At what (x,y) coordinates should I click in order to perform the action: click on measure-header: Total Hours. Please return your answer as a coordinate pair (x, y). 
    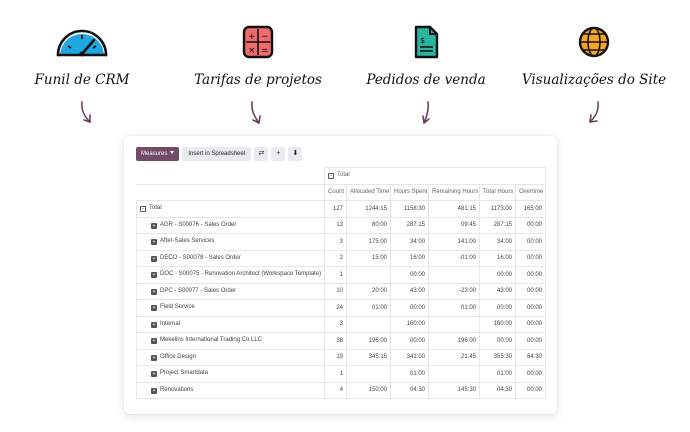
    Looking at the image, I should click on (497, 192).